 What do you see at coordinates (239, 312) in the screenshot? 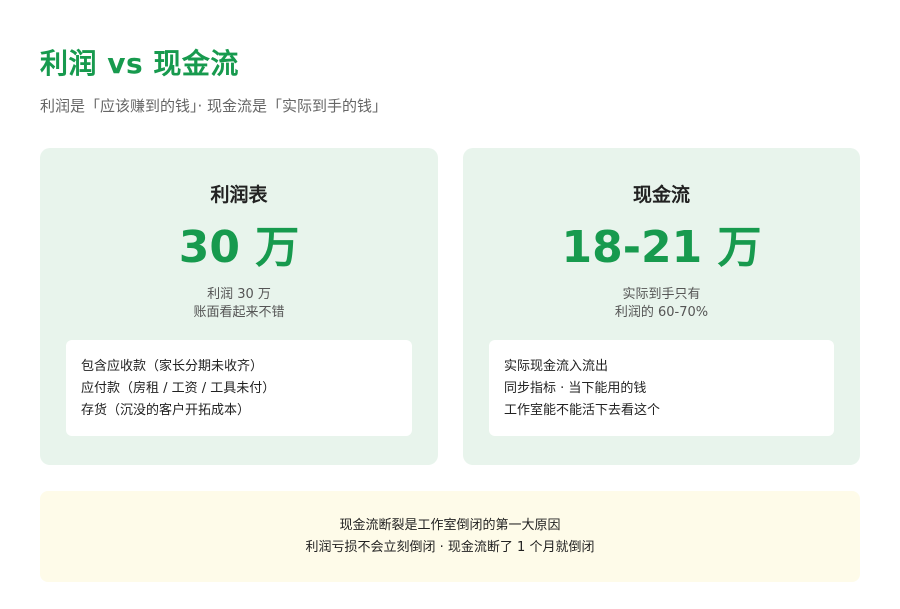
I see `card-desc-line: 账面看起来不错` at bounding box center [239, 312].